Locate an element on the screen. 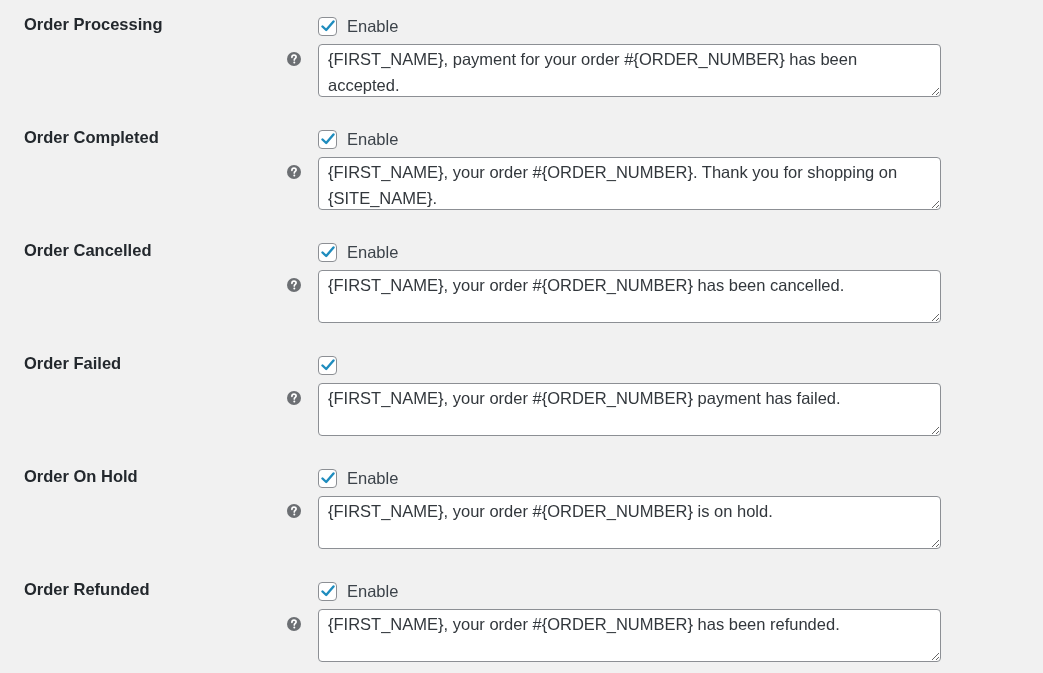  message-field: {FIRST_NAME}, your order #{ORDER_NUMBER} has been cancelled. is located at coordinates (629, 296).